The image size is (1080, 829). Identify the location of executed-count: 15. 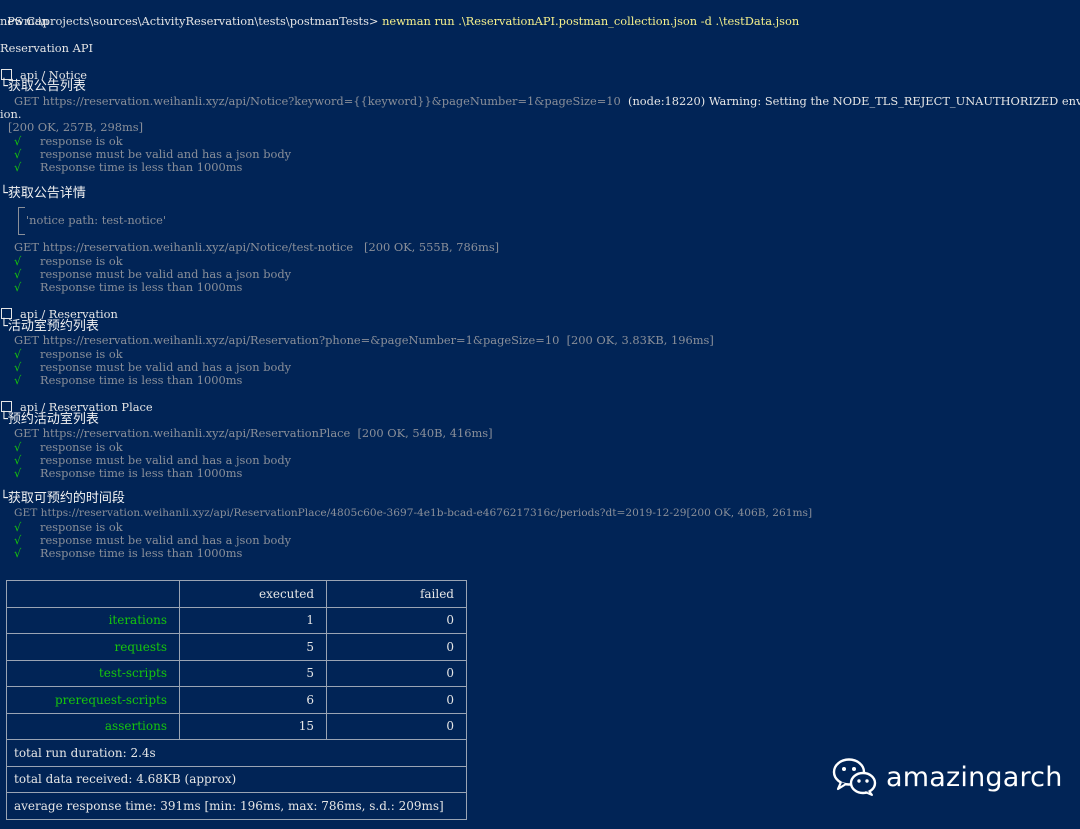
(253, 726).